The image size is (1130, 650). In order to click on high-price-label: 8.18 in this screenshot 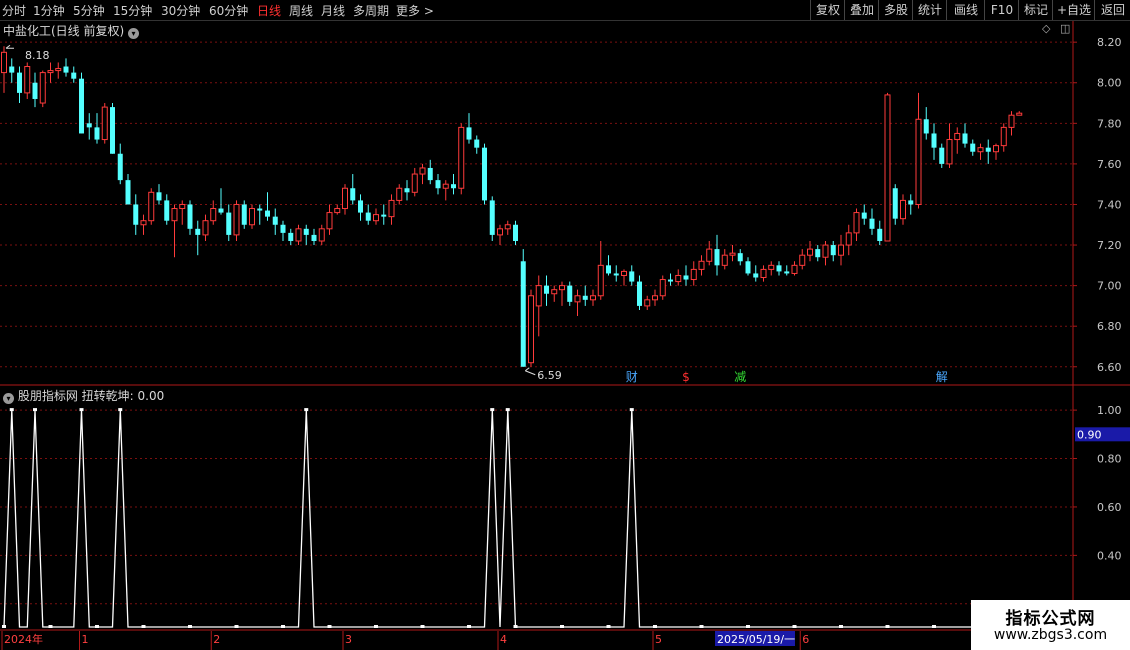, I will do `click(37, 55)`.